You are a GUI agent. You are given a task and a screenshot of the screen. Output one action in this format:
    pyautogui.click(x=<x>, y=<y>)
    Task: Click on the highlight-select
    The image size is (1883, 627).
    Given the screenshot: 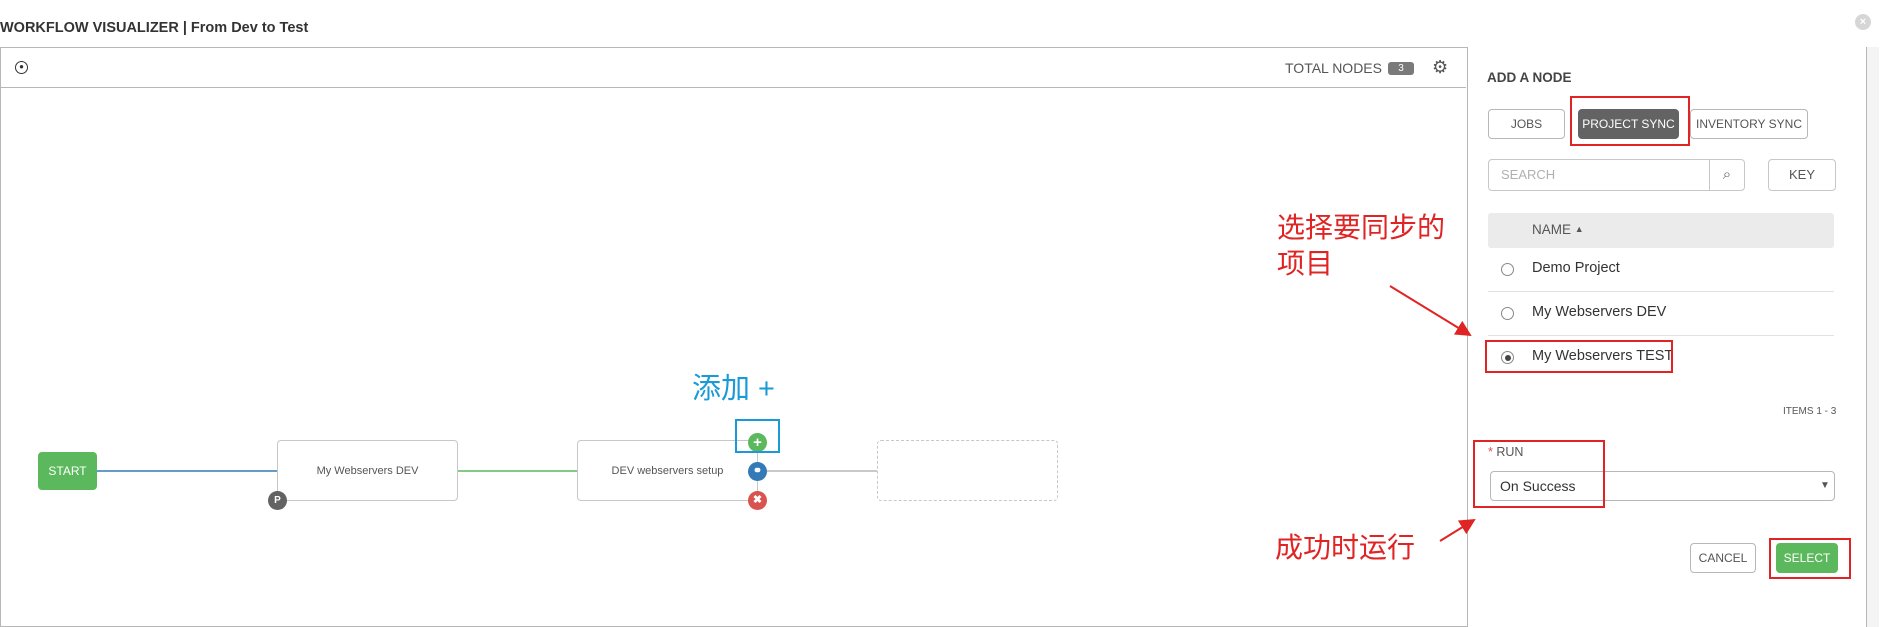 What is the action you would take?
    pyautogui.click(x=1810, y=558)
    